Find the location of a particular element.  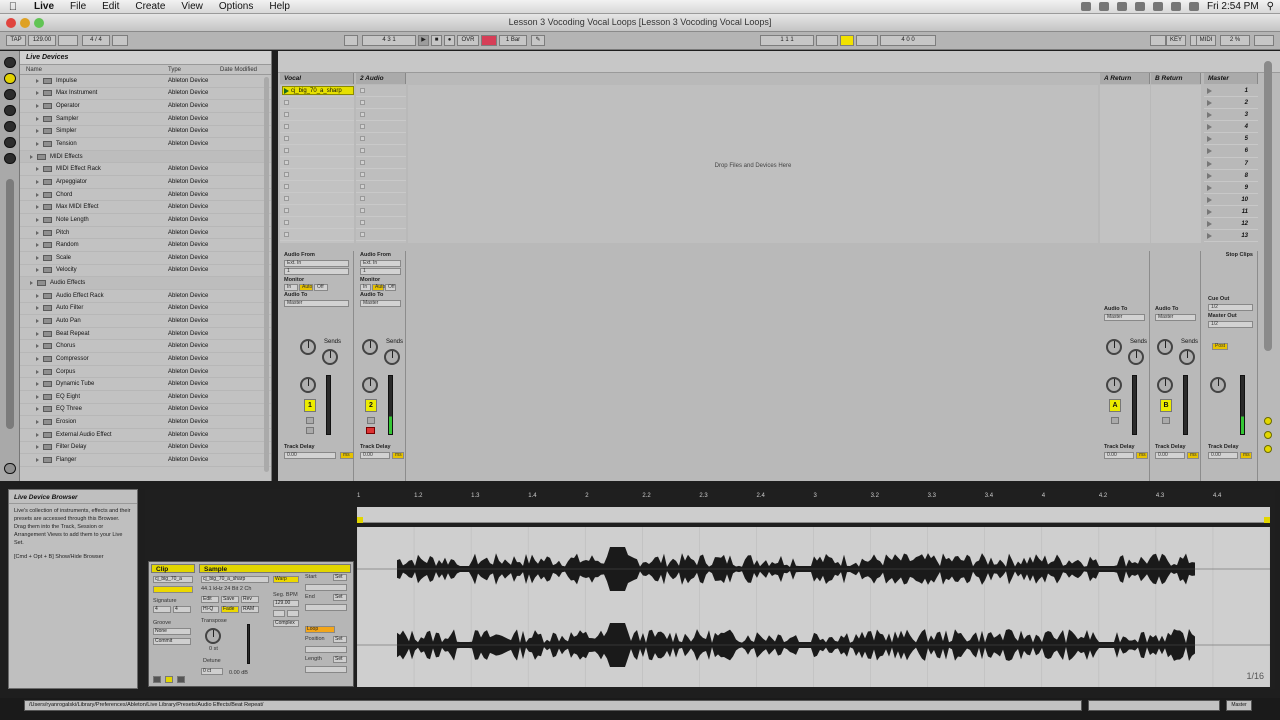

close-icon is located at coordinates (11, 23).